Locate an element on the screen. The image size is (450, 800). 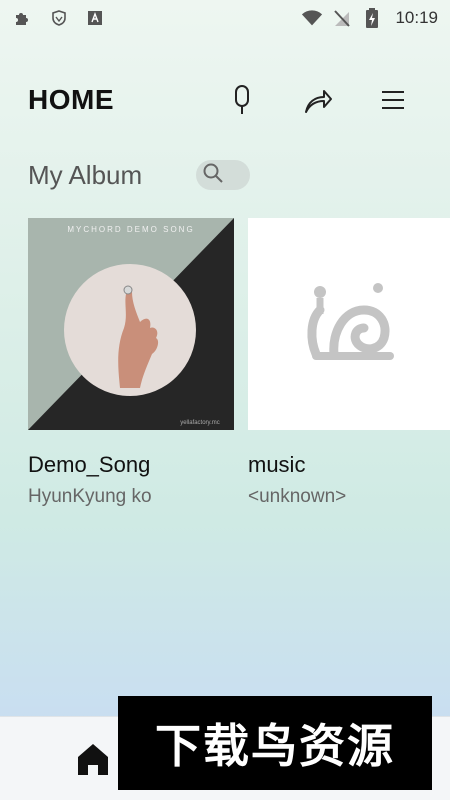
section-title: My Album is located at coordinates (85, 174).